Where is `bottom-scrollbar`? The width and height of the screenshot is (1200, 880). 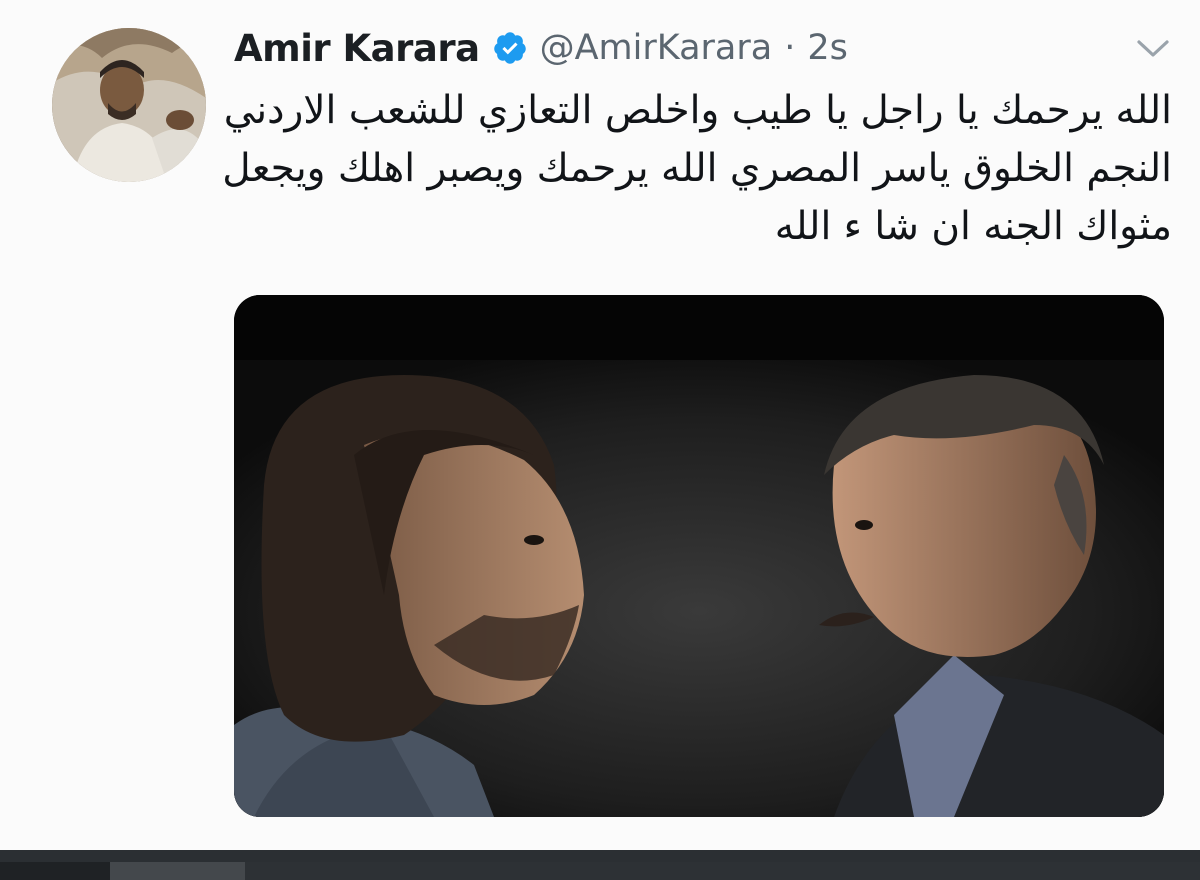
bottom-scrollbar is located at coordinates (600, 865).